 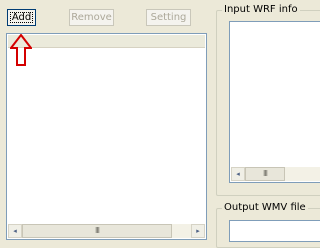 I want to click on focus-rect, so click(x=21, y=17).